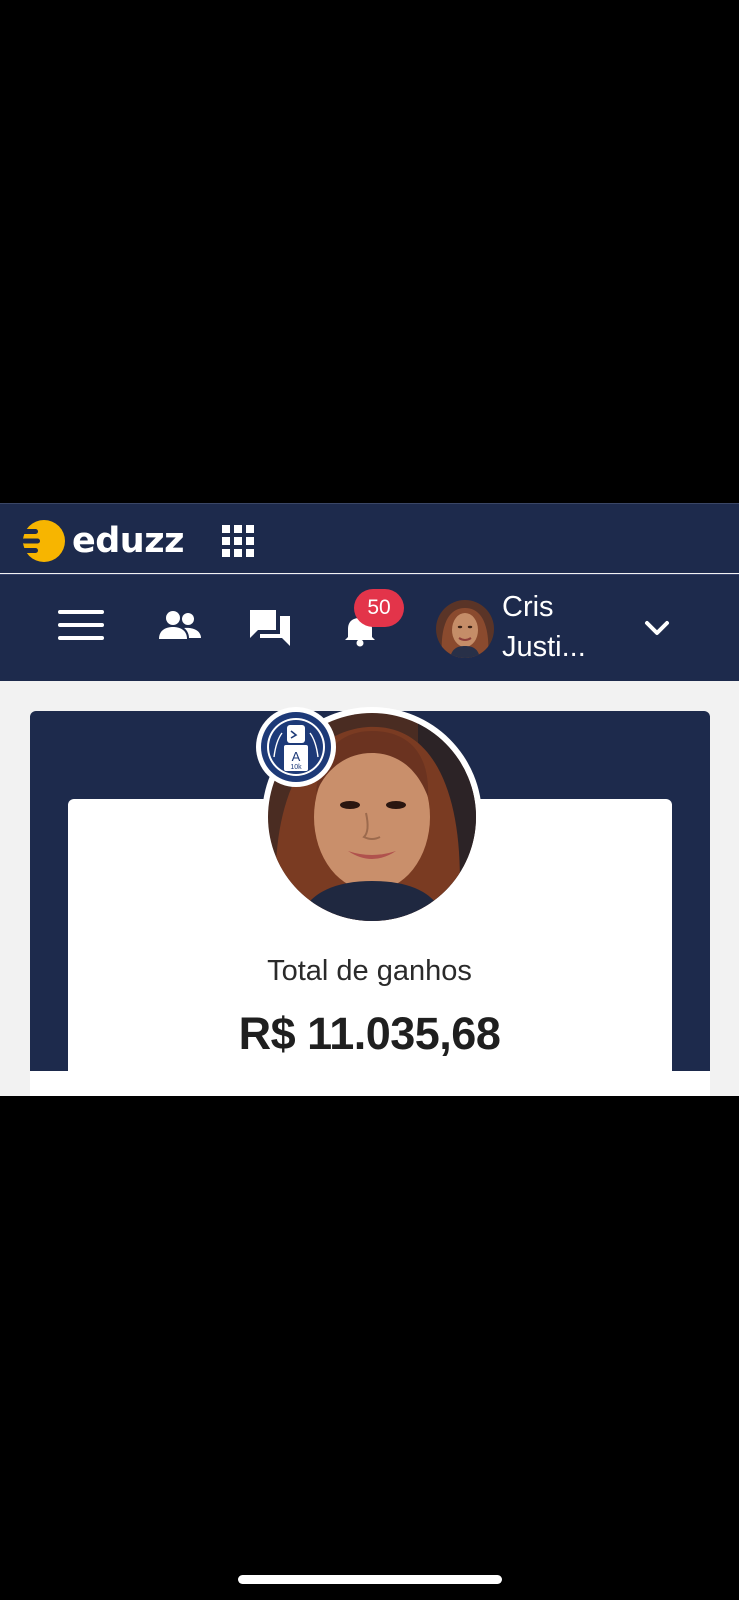  What do you see at coordinates (370, 1579) in the screenshot?
I see `home-indicator` at bounding box center [370, 1579].